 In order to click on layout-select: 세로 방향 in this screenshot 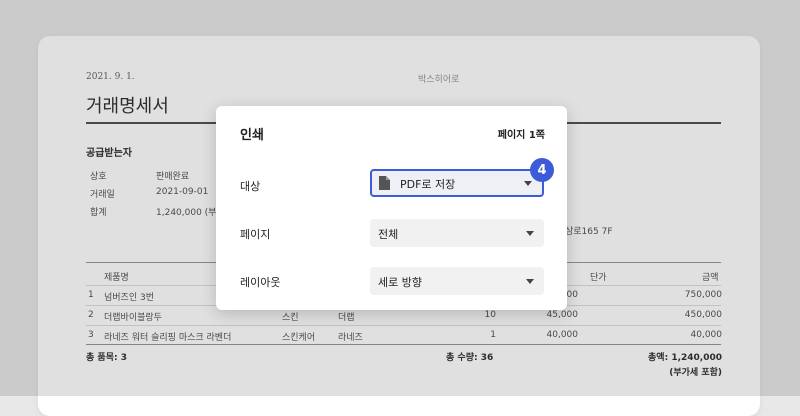, I will do `click(457, 281)`.